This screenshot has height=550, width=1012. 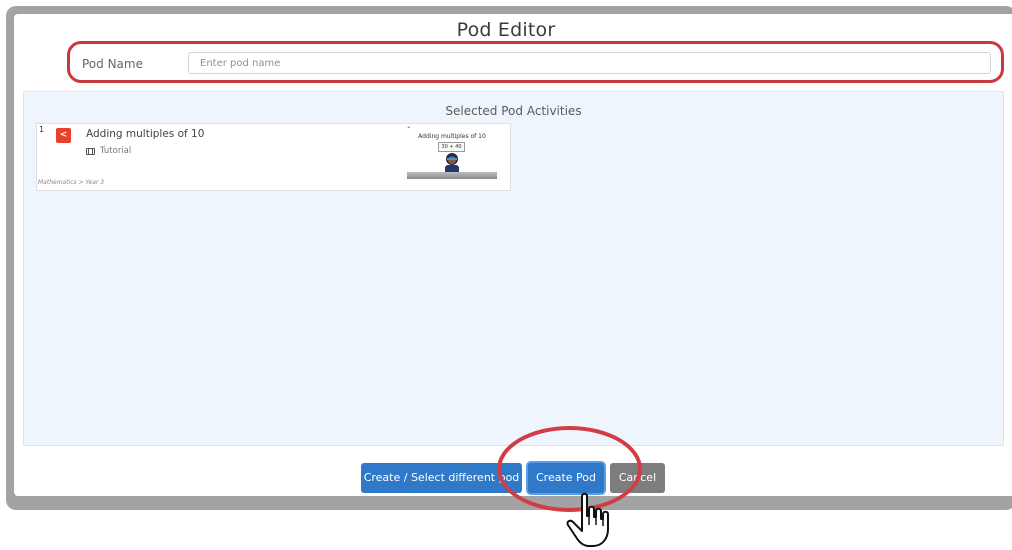 What do you see at coordinates (452, 163) in the screenshot?
I see `character-avatar-icon` at bounding box center [452, 163].